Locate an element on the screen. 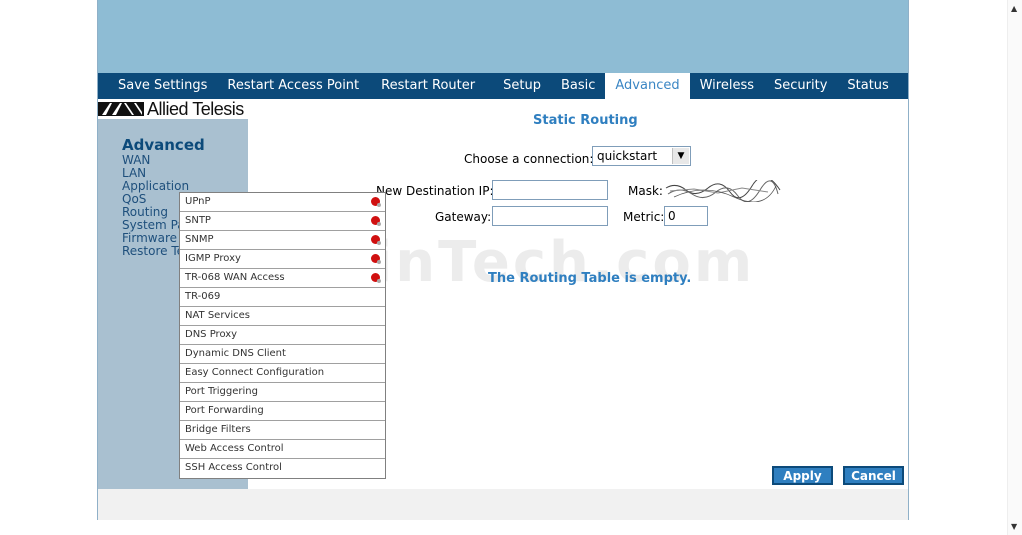  apply-button: Apply is located at coordinates (802, 475).